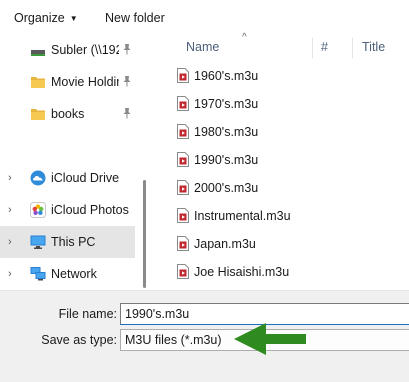  What do you see at coordinates (73, 242) in the screenshot?
I see `nav-item-label: This PC` at bounding box center [73, 242].